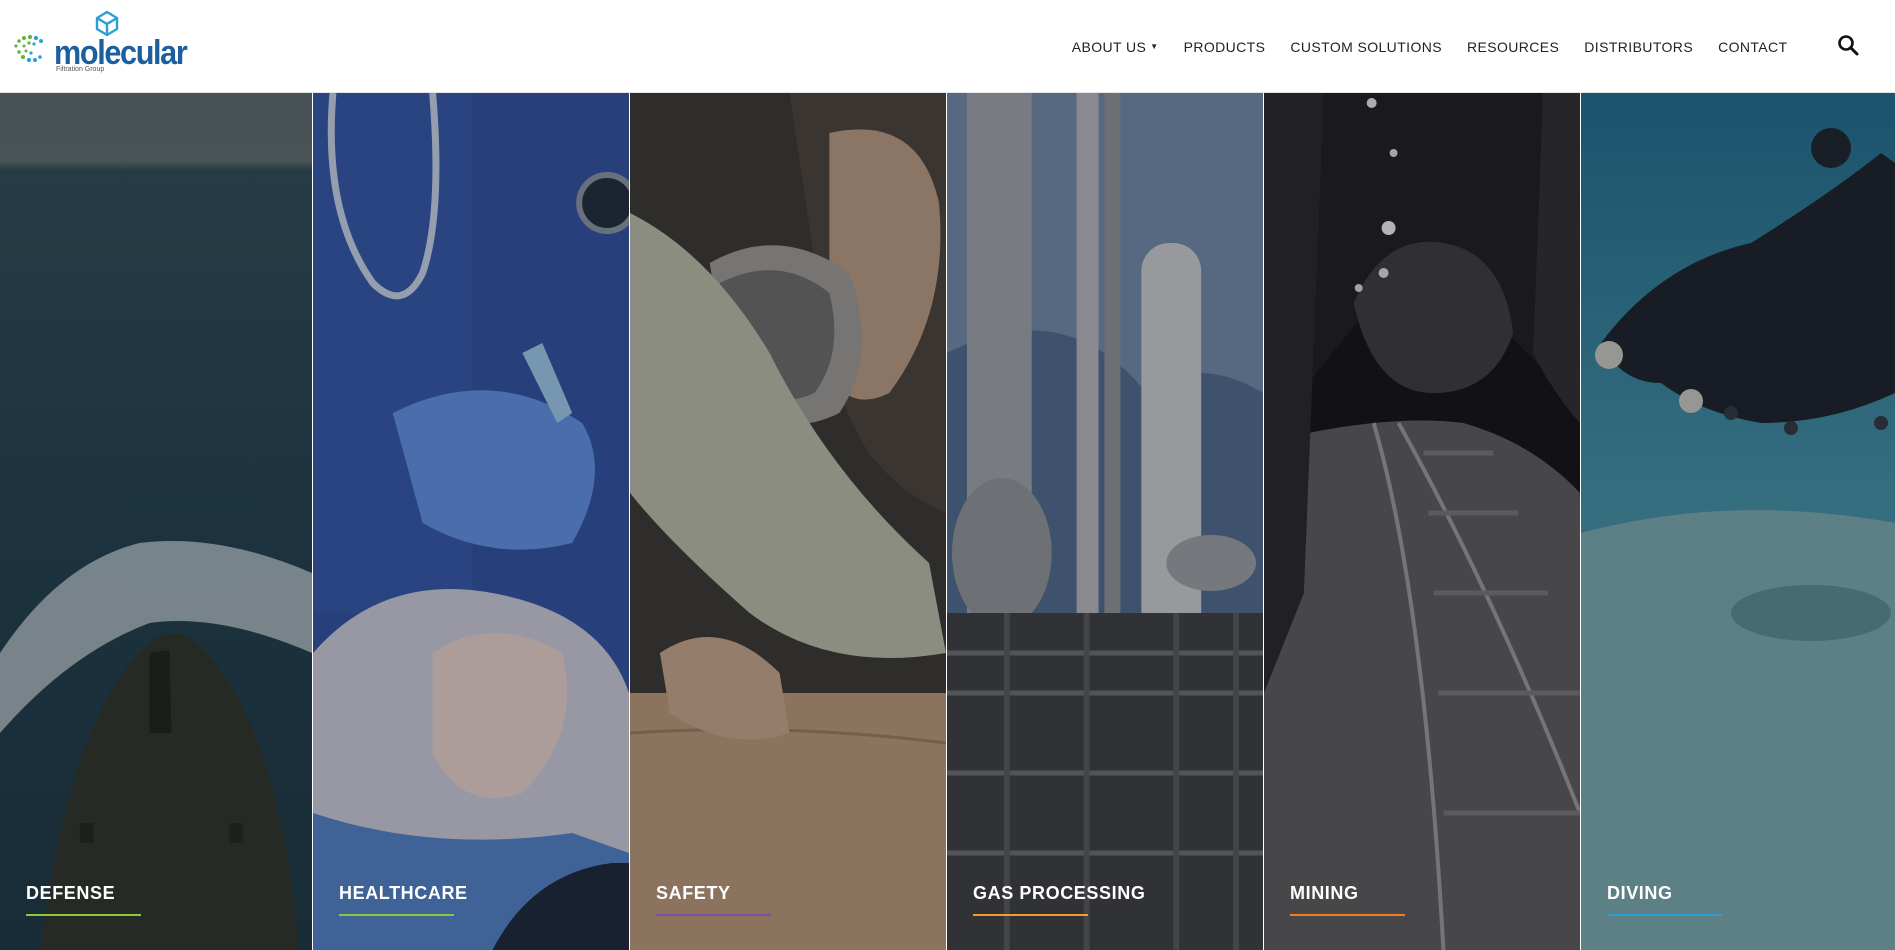 The height and width of the screenshot is (950, 1895). What do you see at coordinates (107, 23) in the screenshot?
I see `hexagon-cube-icon` at bounding box center [107, 23].